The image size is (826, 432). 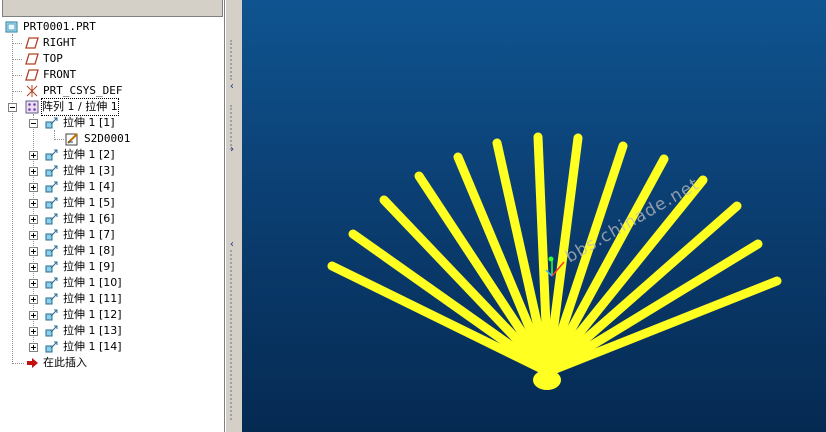 I want to click on sketch-icon, so click(x=71, y=139).